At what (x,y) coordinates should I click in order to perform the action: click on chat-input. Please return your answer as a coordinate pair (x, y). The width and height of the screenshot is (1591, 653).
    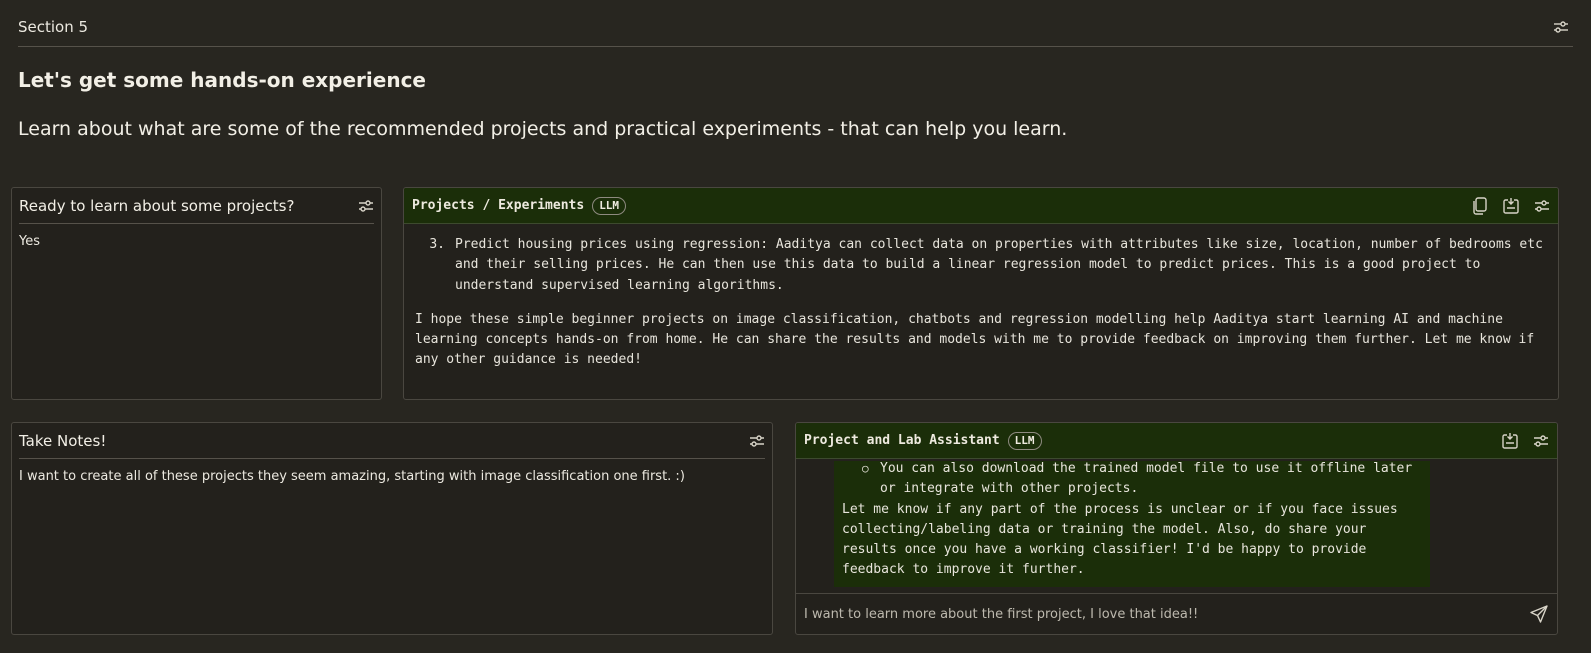
    Looking at the image, I should click on (1166, 614).